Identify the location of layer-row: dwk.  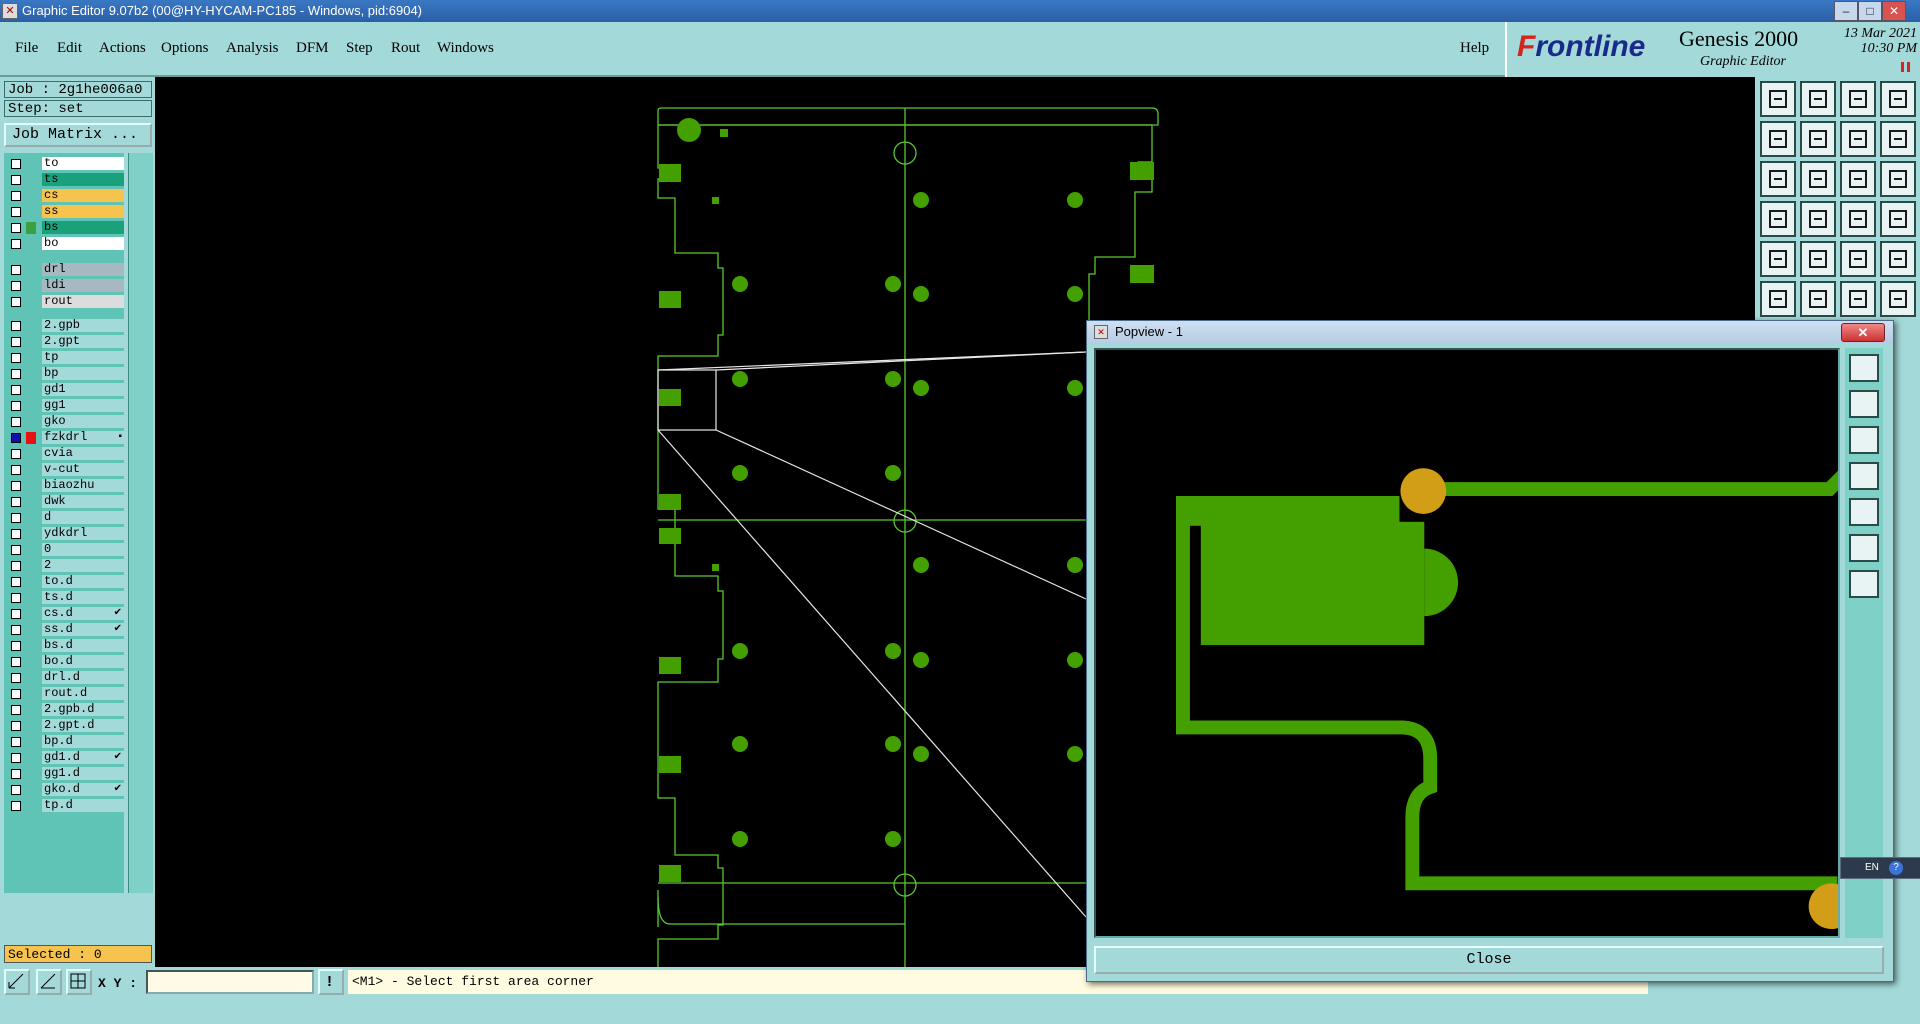
(65, 502).